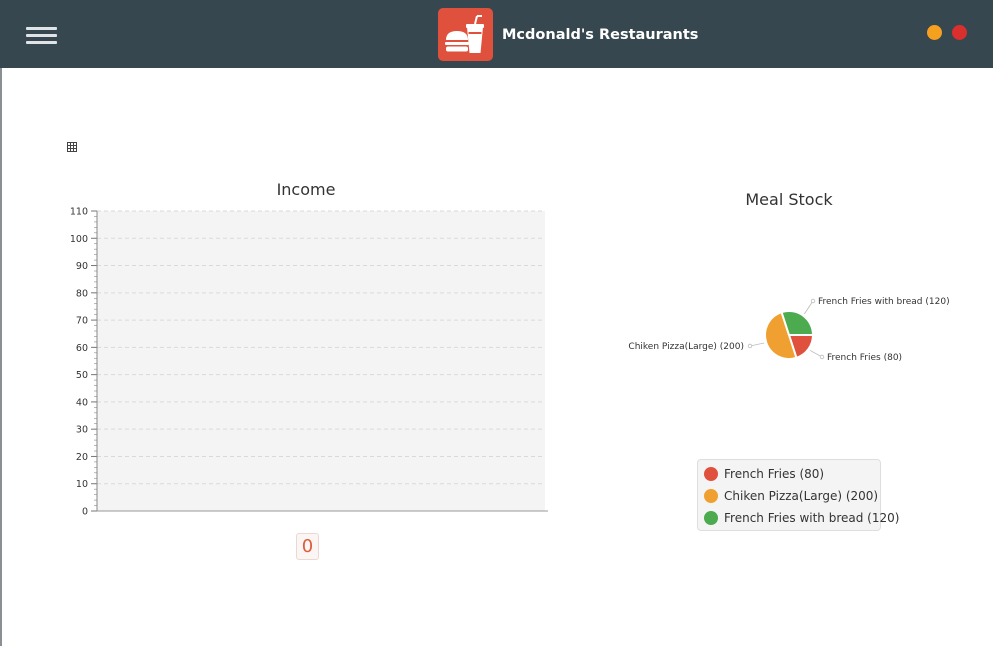 Image resolution: width=993 pixels, height=646 pixels. I want to click on y-tick-label: 0, so click(85, 512).